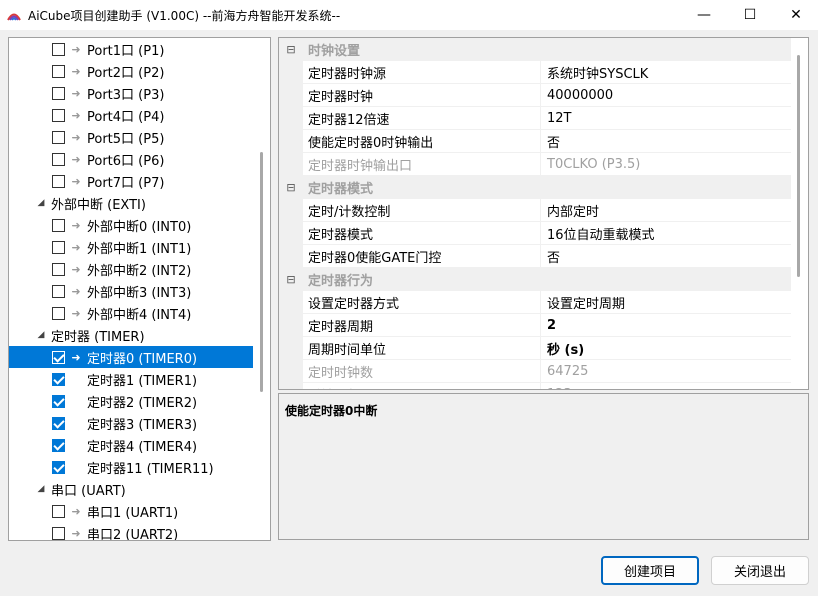 This screenshot has width=818, height=596. I want to click on property-name: 定时器0使能GATE门控, so click(422, 256).